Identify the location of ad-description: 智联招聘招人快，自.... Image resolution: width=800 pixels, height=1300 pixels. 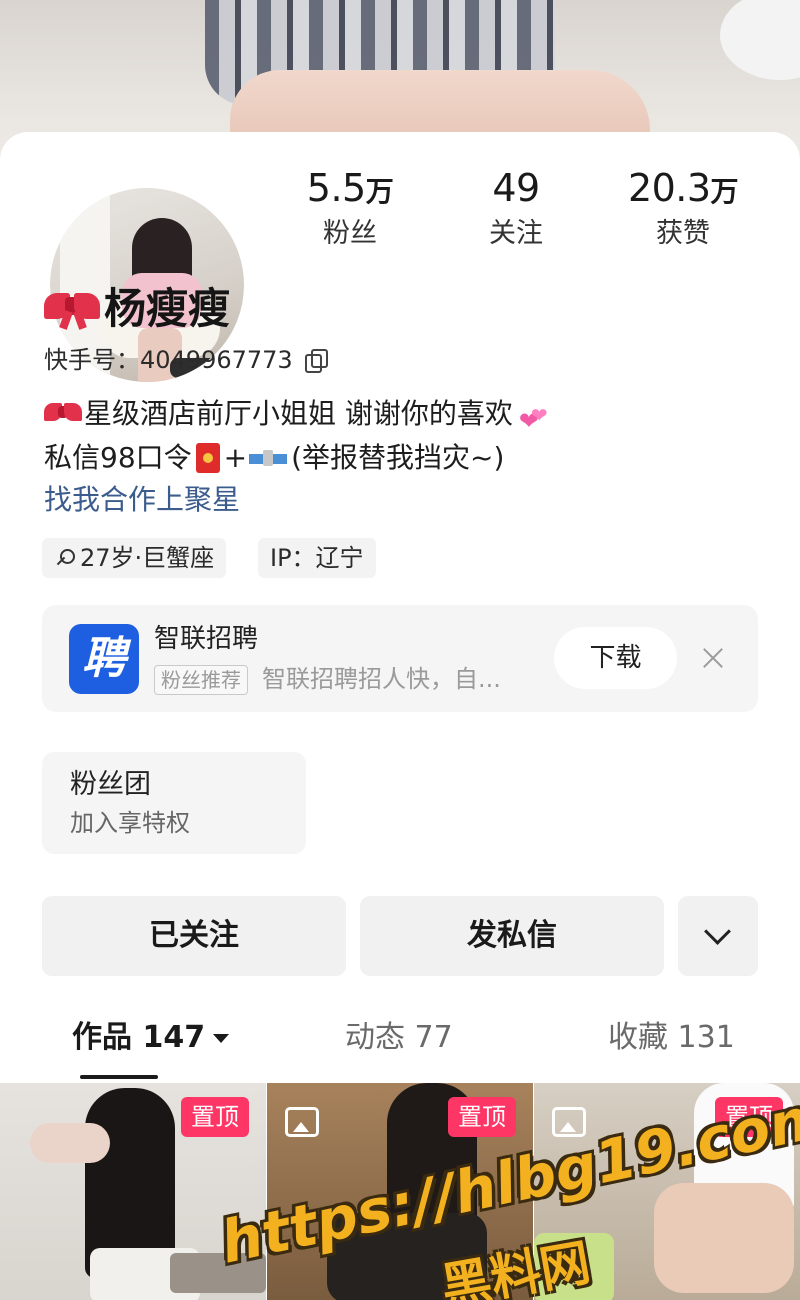
(381, 679).